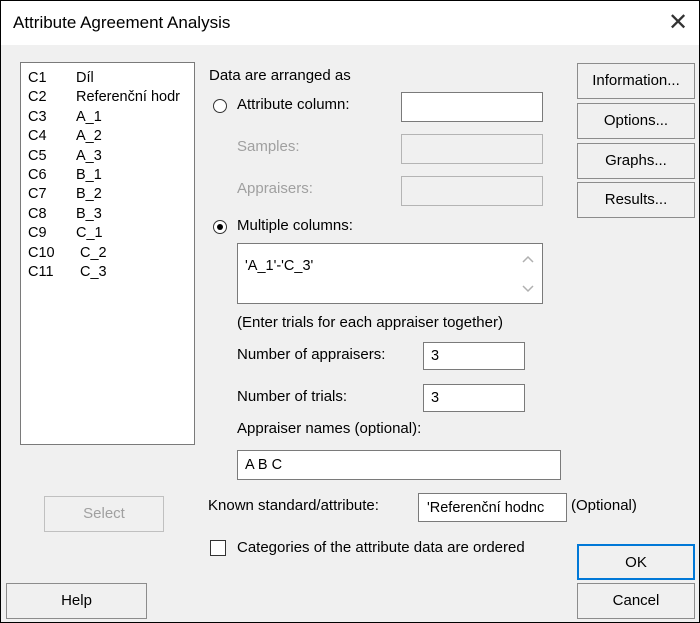 The width and height of the screenshot is (700, 623). What do you see at coordinates (65, 233) in the screenshot?
I see `column-list-item: C9 C_1` at bounding box center [65, 233].